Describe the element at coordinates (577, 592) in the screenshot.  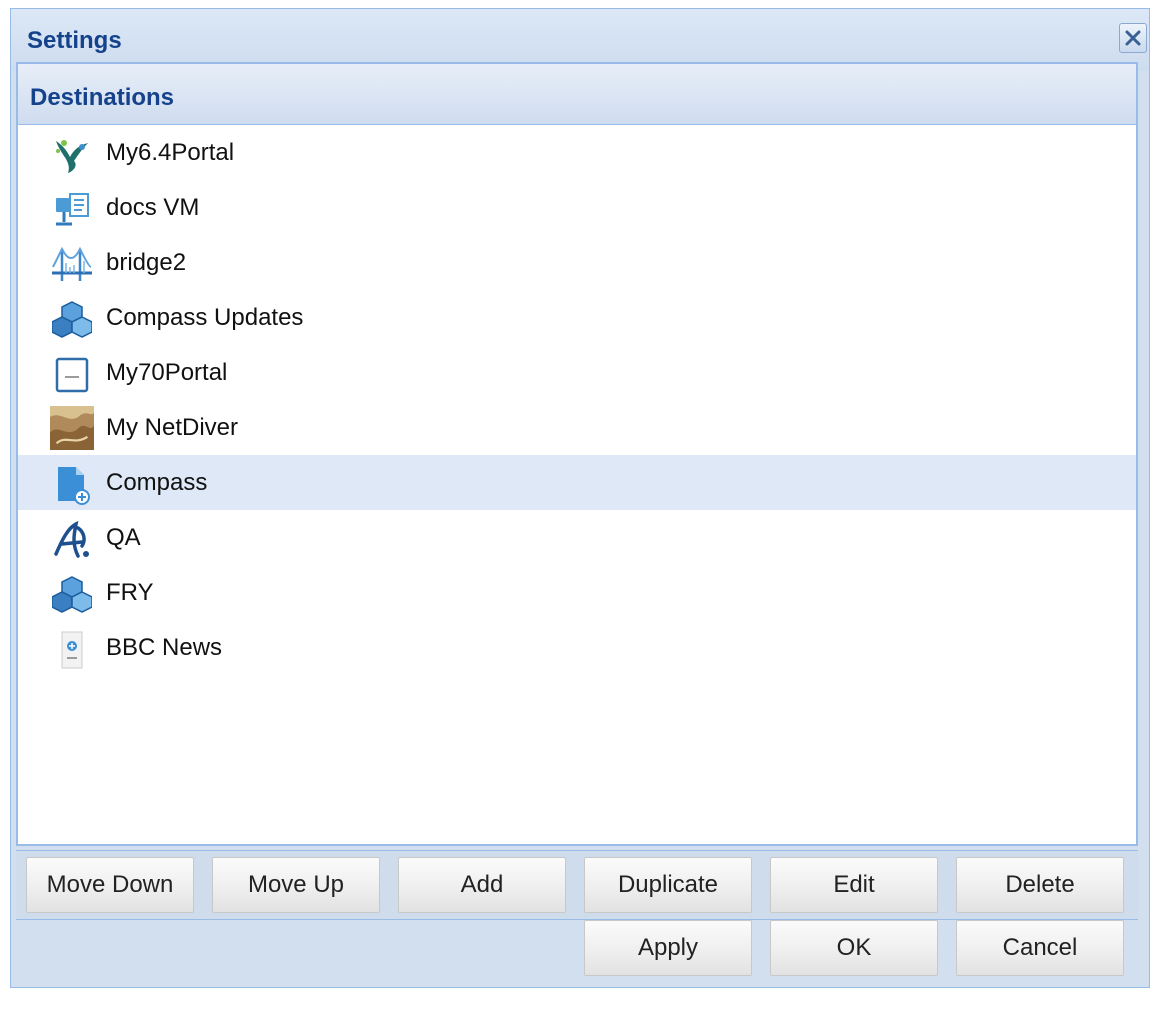
I see `list-item: FRY` at that location.